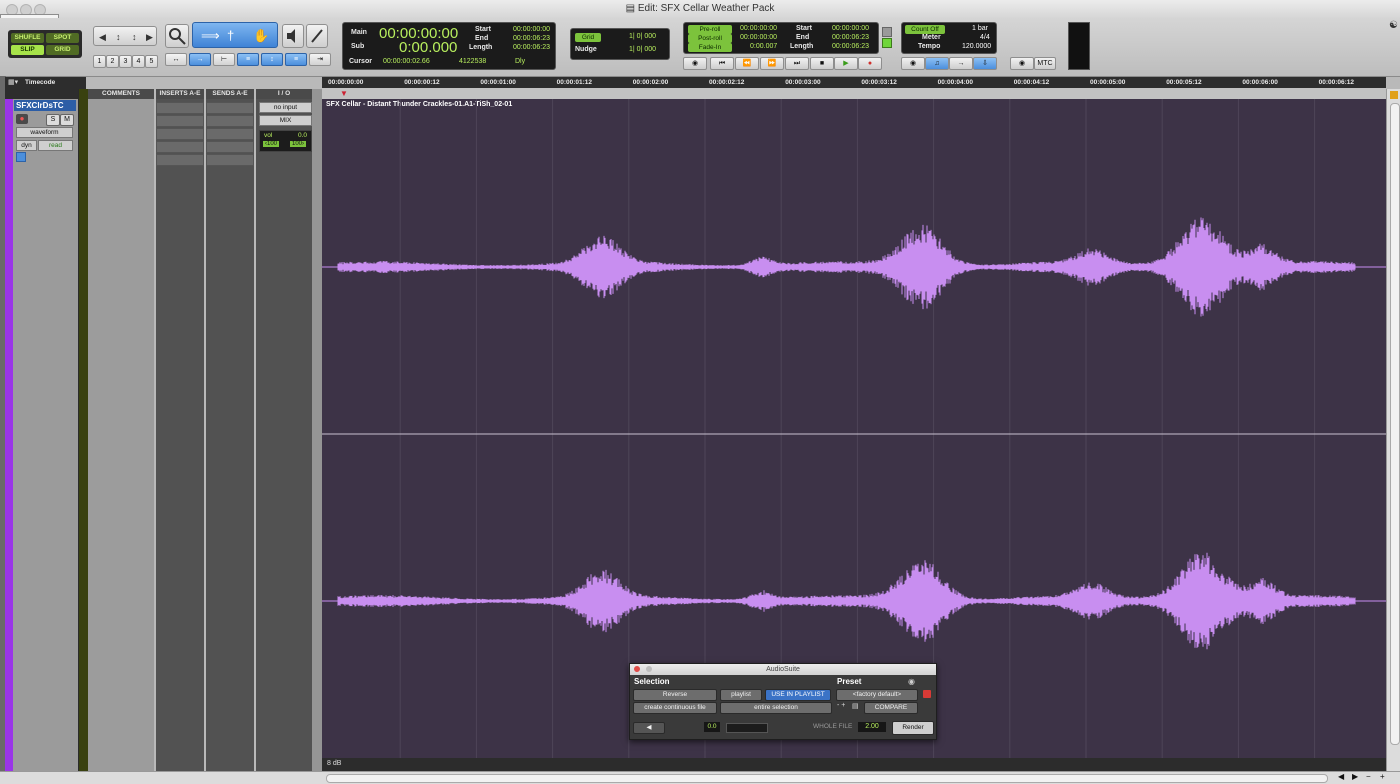 This screenshot has height=784, width=1400. Describe the element at coordinates (985, 63) in the screenshot. I see `conductor-button: ⇩` at that location.